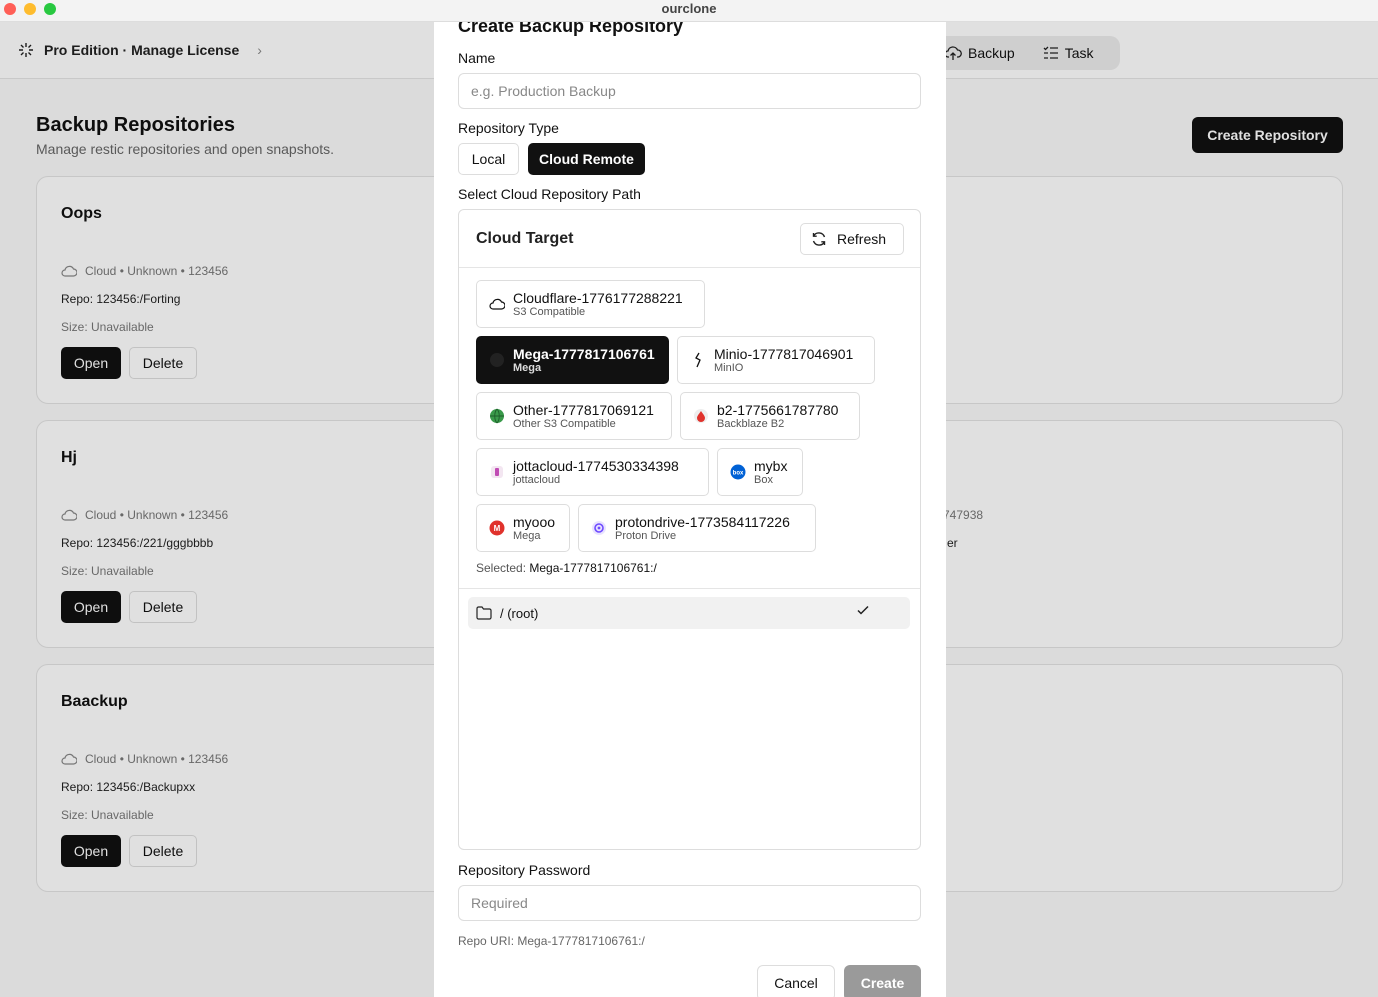  Describe the element at coordinates (534, 521) in the screenshot. I see `remote-name: myooo` at that location.